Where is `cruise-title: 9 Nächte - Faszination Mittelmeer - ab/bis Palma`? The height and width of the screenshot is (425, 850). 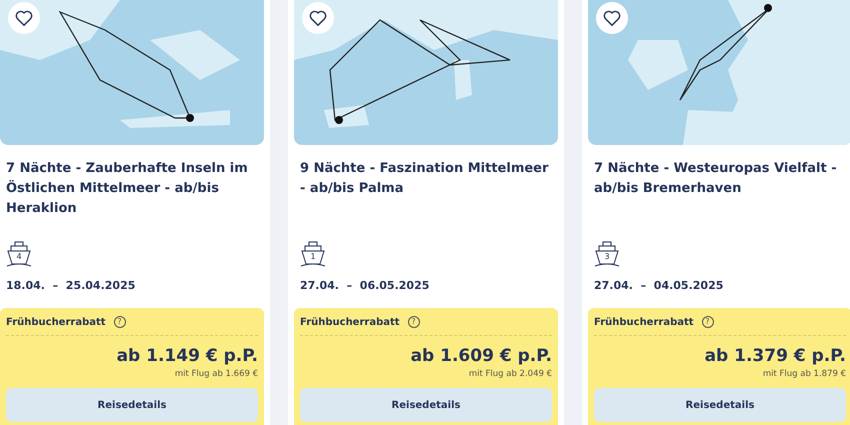
cruise-title: 9 Nächte - Faszination Mittelmeer - ab/bis Palma is located at coordinates (425, 179).